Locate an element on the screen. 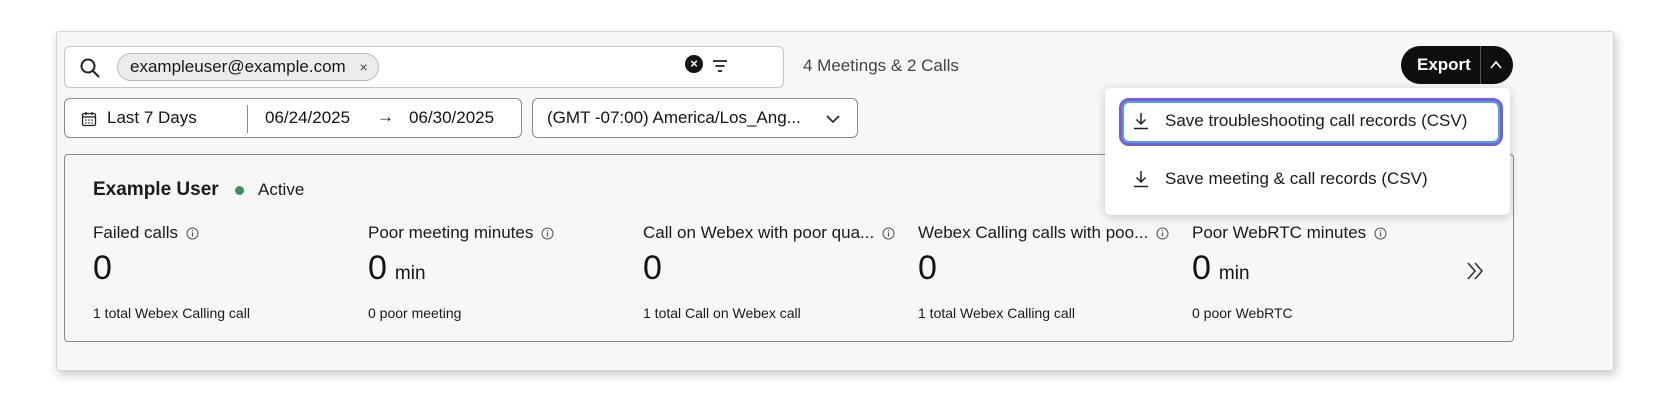  status-dot is located at coordinates (239, 190).